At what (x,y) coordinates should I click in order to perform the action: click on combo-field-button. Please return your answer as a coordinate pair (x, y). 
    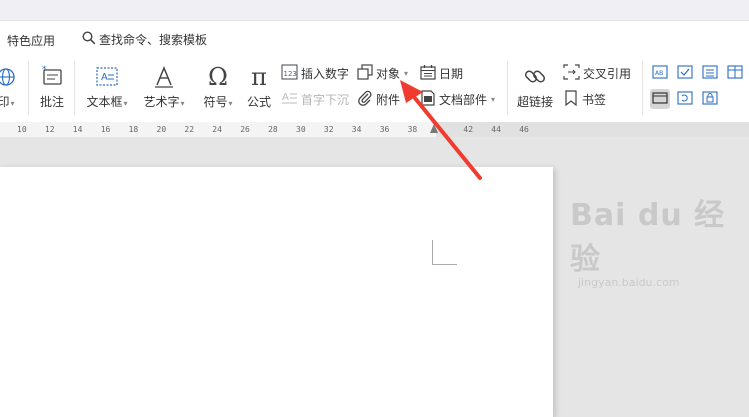
    Looking at the image, I should click on (735, 73).